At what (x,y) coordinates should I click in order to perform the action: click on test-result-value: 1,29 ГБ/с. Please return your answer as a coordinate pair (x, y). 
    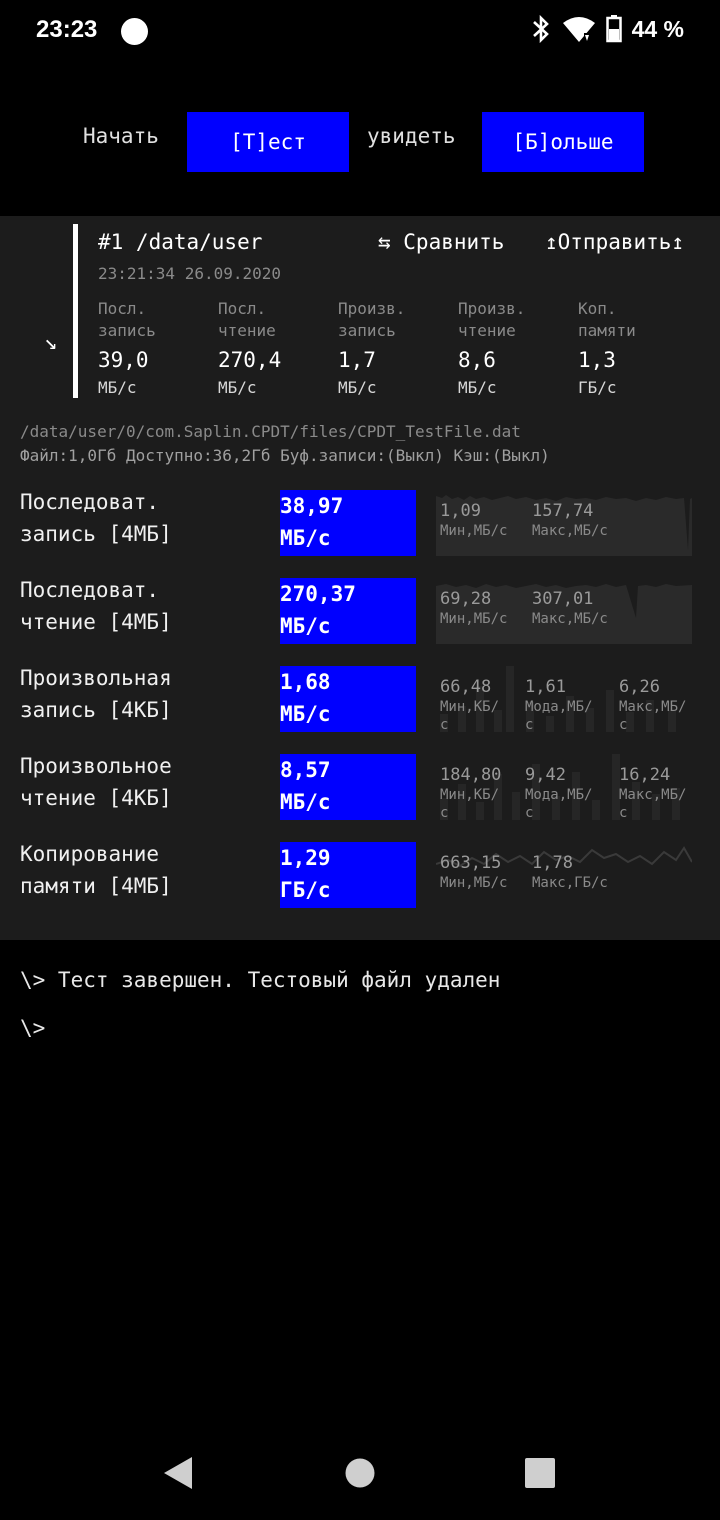
    Looking at the image, I should click on (348, 875).